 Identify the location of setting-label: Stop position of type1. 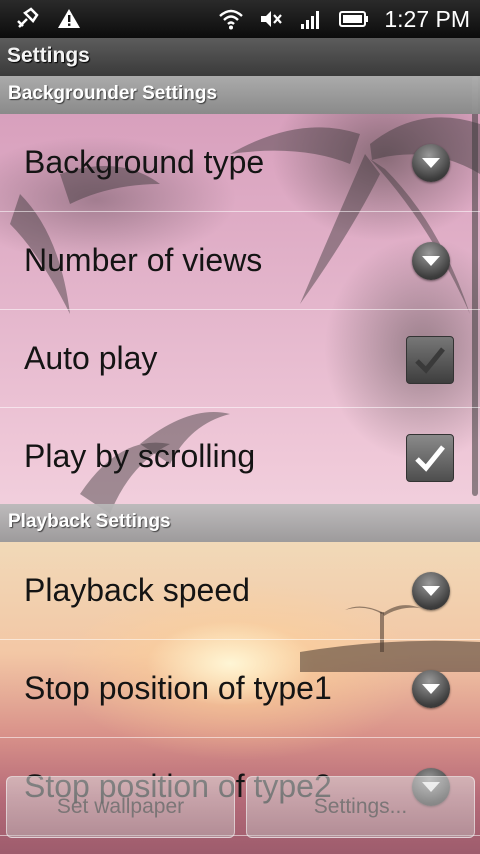
(178, 688).